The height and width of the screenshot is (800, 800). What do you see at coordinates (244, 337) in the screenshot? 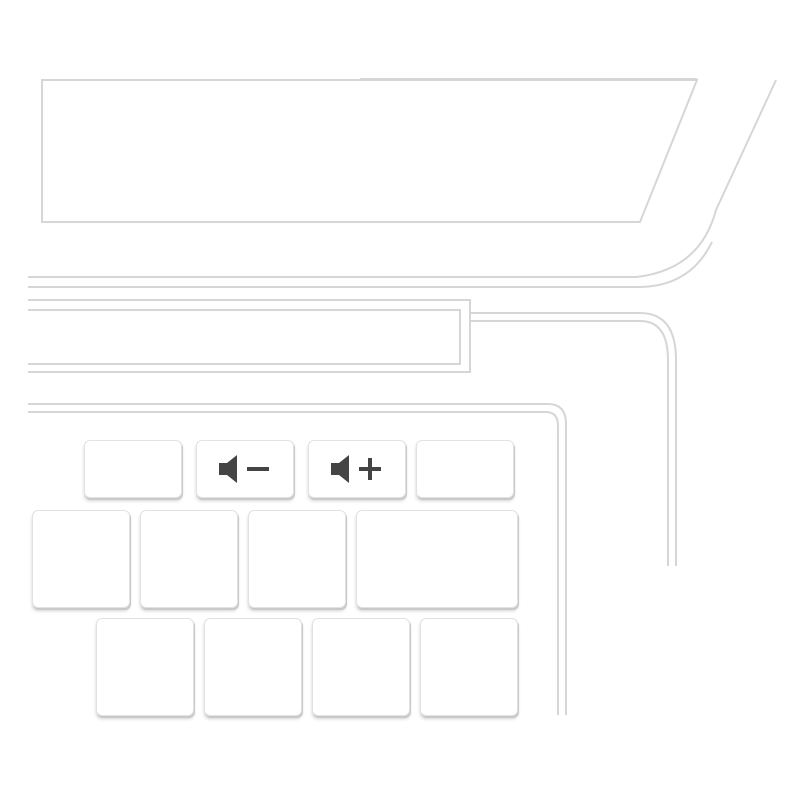
I see `touchbar-inner` at bounding box center [244, 337].